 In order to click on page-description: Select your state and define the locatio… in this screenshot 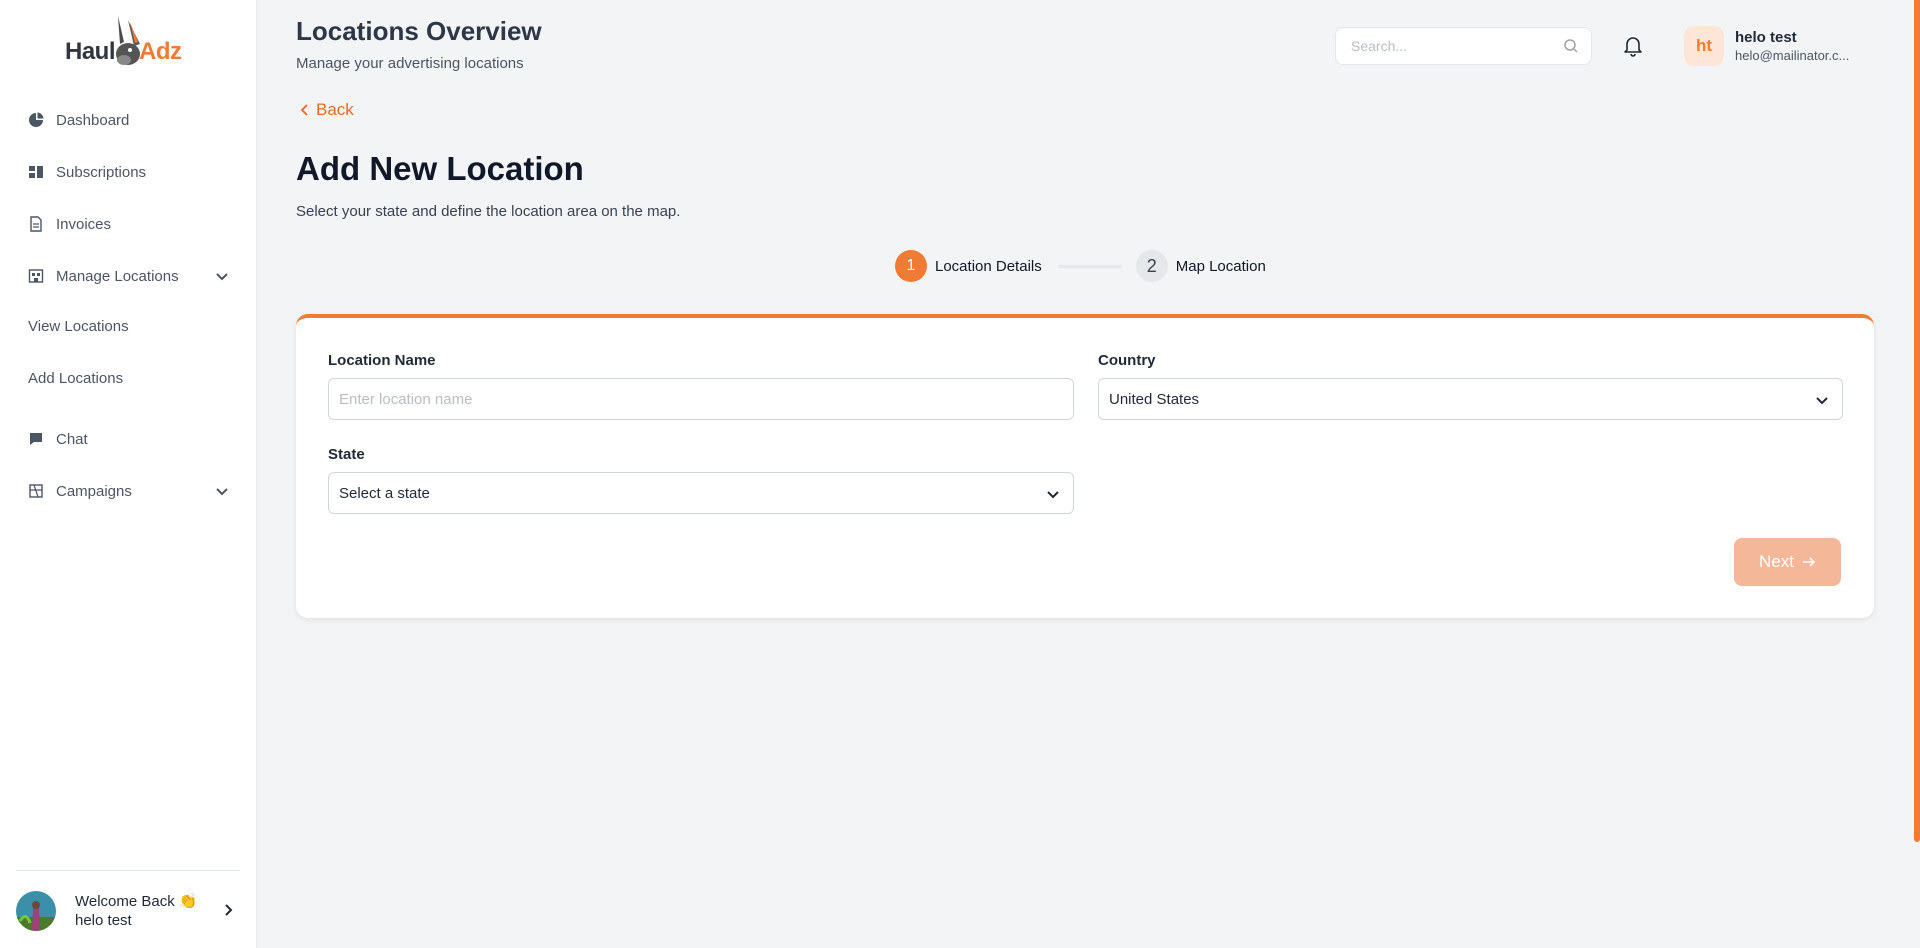, I will do `click(488, 211)`.